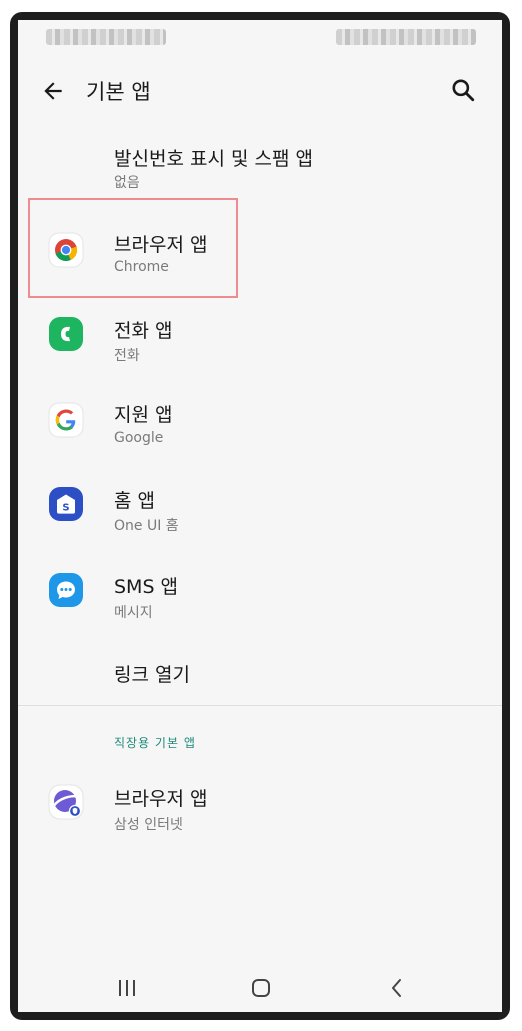 Image resolution: width=522 pixels, height=1031 pixels. I want to click on list-item-sms-app: SMS 앱 메시지, so click(260, 592).